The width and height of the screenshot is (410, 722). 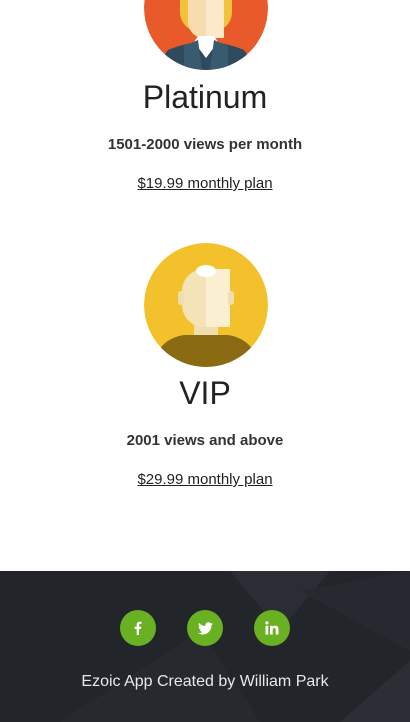 What do you see at coordinates (205, 628) in the screenshot?
I see `twitter-icon` at bounding box center [205, 628].